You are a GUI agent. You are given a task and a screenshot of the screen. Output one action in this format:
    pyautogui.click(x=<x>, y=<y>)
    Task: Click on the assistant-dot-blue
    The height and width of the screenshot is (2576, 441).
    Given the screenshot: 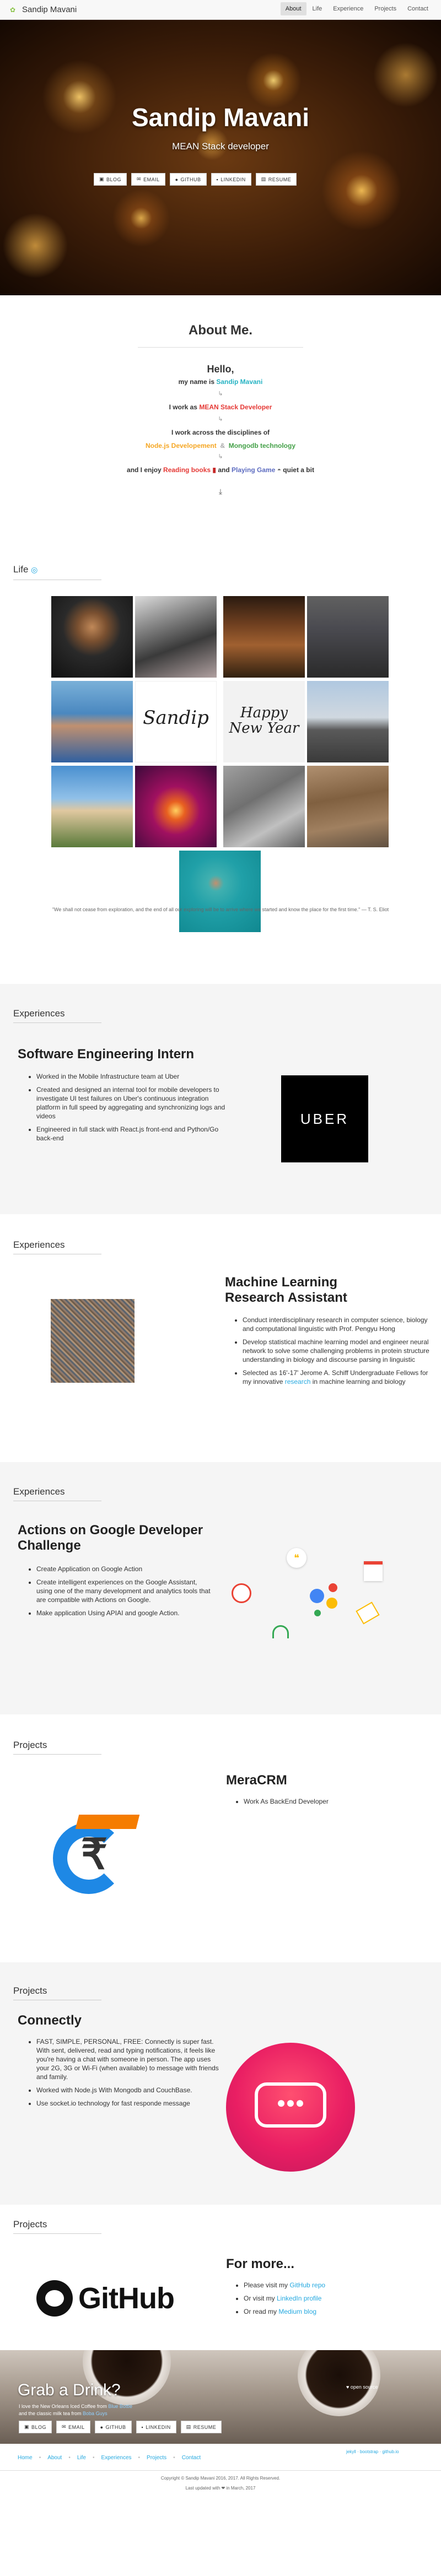 What is the action you would take?
    pyautogui.click(x=317, y=1596)
    